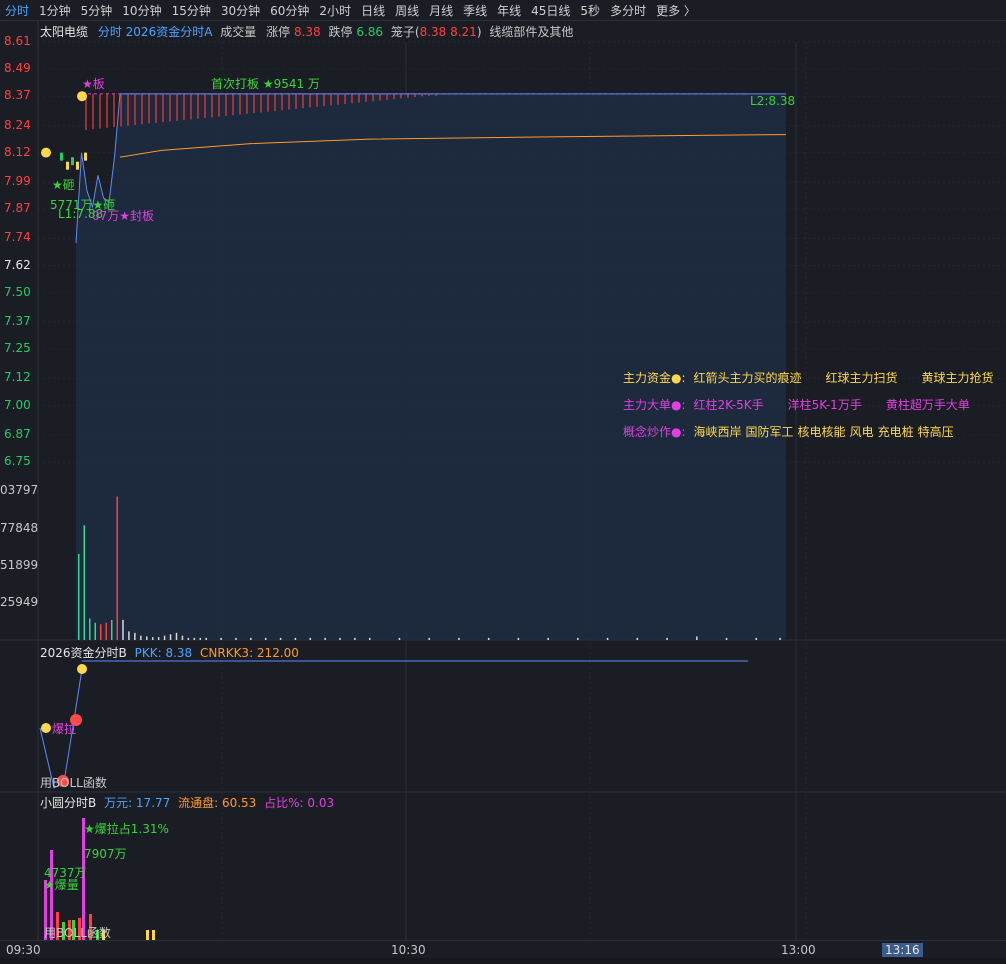  What do you see at coordinates (64, 32) in the screenshot?
I see `stock-name: 太阳电缆` at bounding box center [64, 32].